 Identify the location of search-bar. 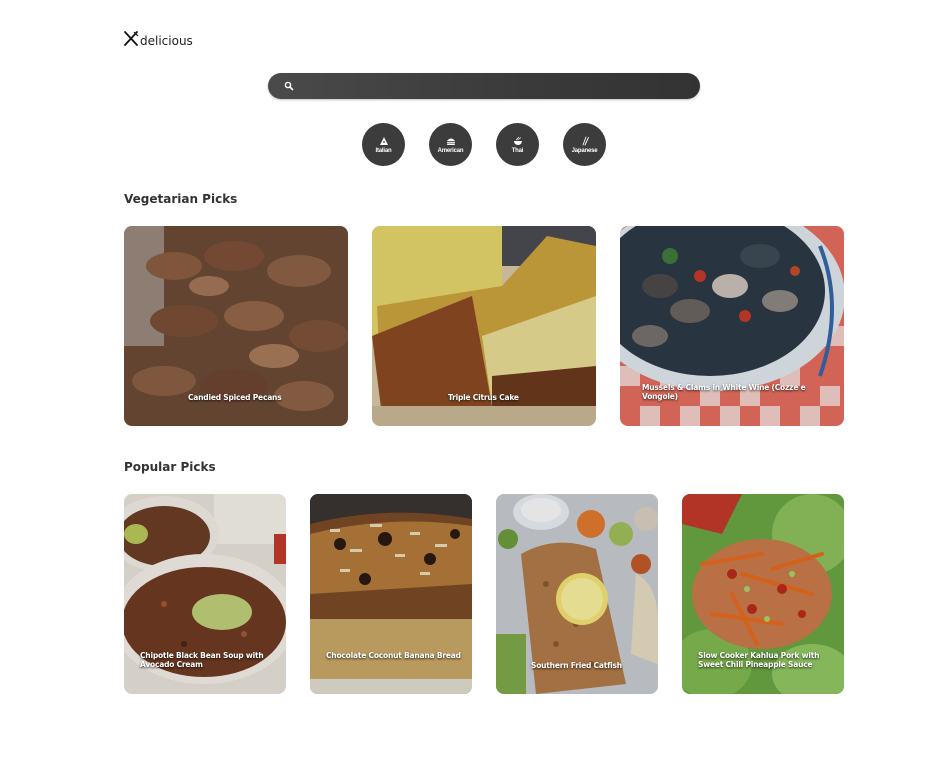
(484, 87).